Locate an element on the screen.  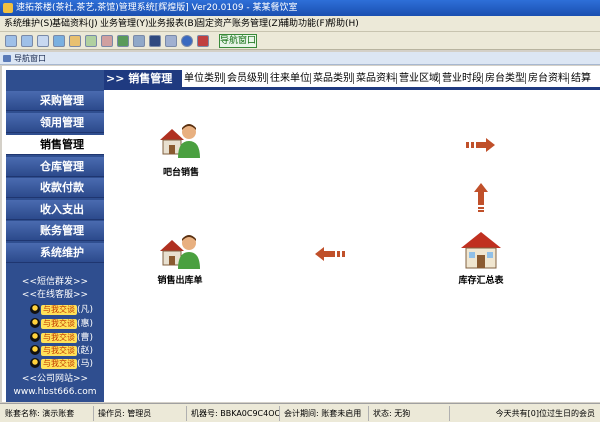
sidebar-item-income-expense: 收入支出 is located at coordinates (55, 210).